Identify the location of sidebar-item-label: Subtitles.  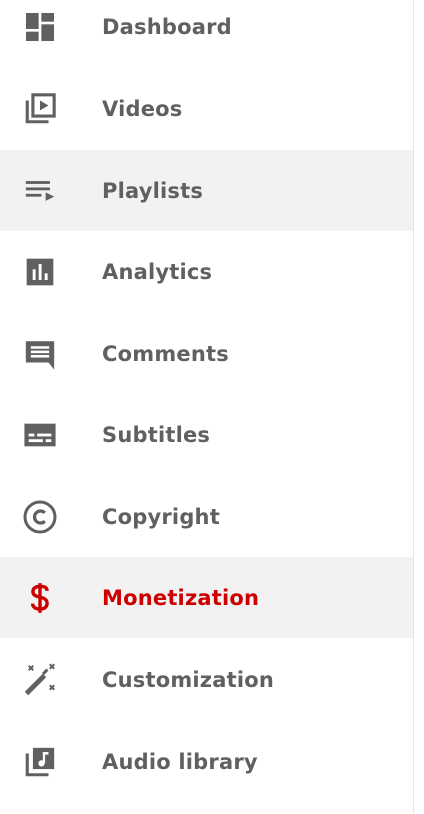
(156, 434).